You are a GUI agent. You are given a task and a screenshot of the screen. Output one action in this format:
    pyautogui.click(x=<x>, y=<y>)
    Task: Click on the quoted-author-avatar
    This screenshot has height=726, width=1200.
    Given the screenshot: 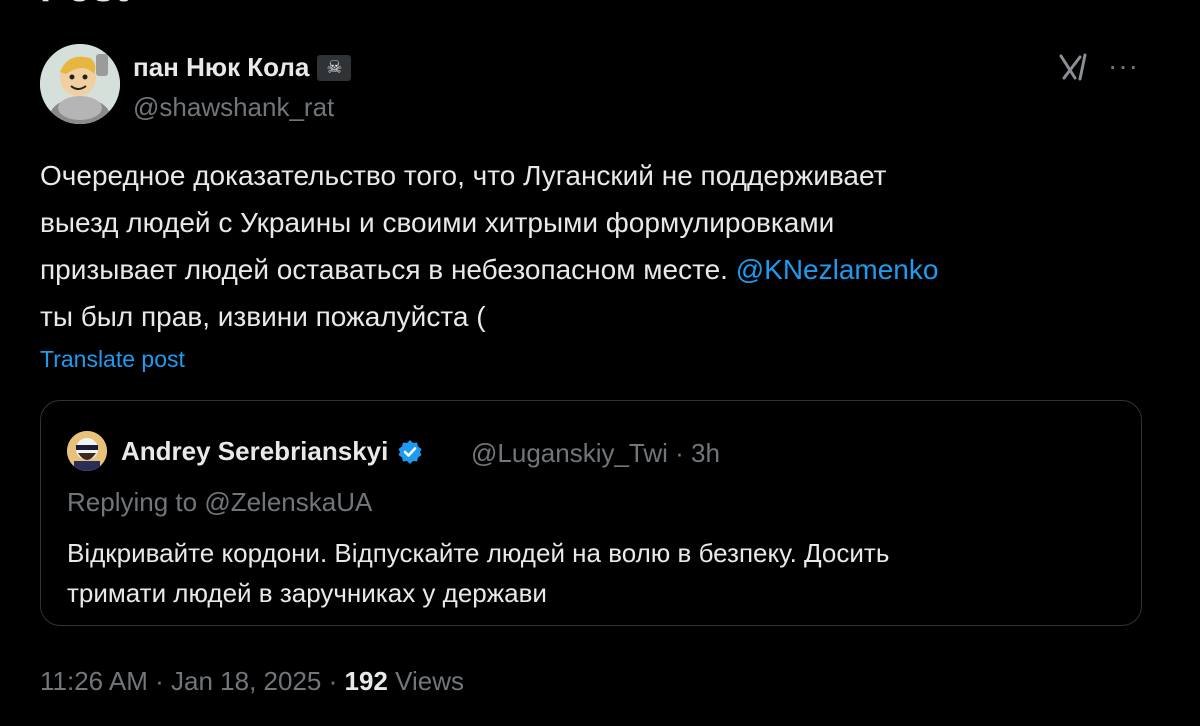 What is the action you would take?
    pyautogui.click(x=87, y=451)
    